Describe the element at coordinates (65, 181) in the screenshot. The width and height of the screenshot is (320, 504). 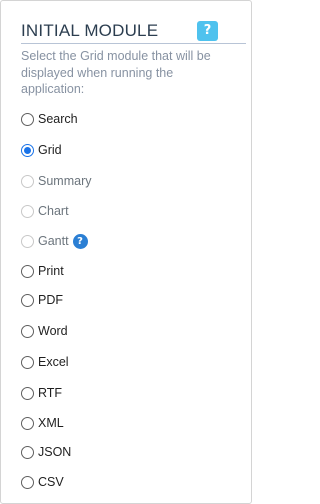
I see `option-label: Summary` at that location.